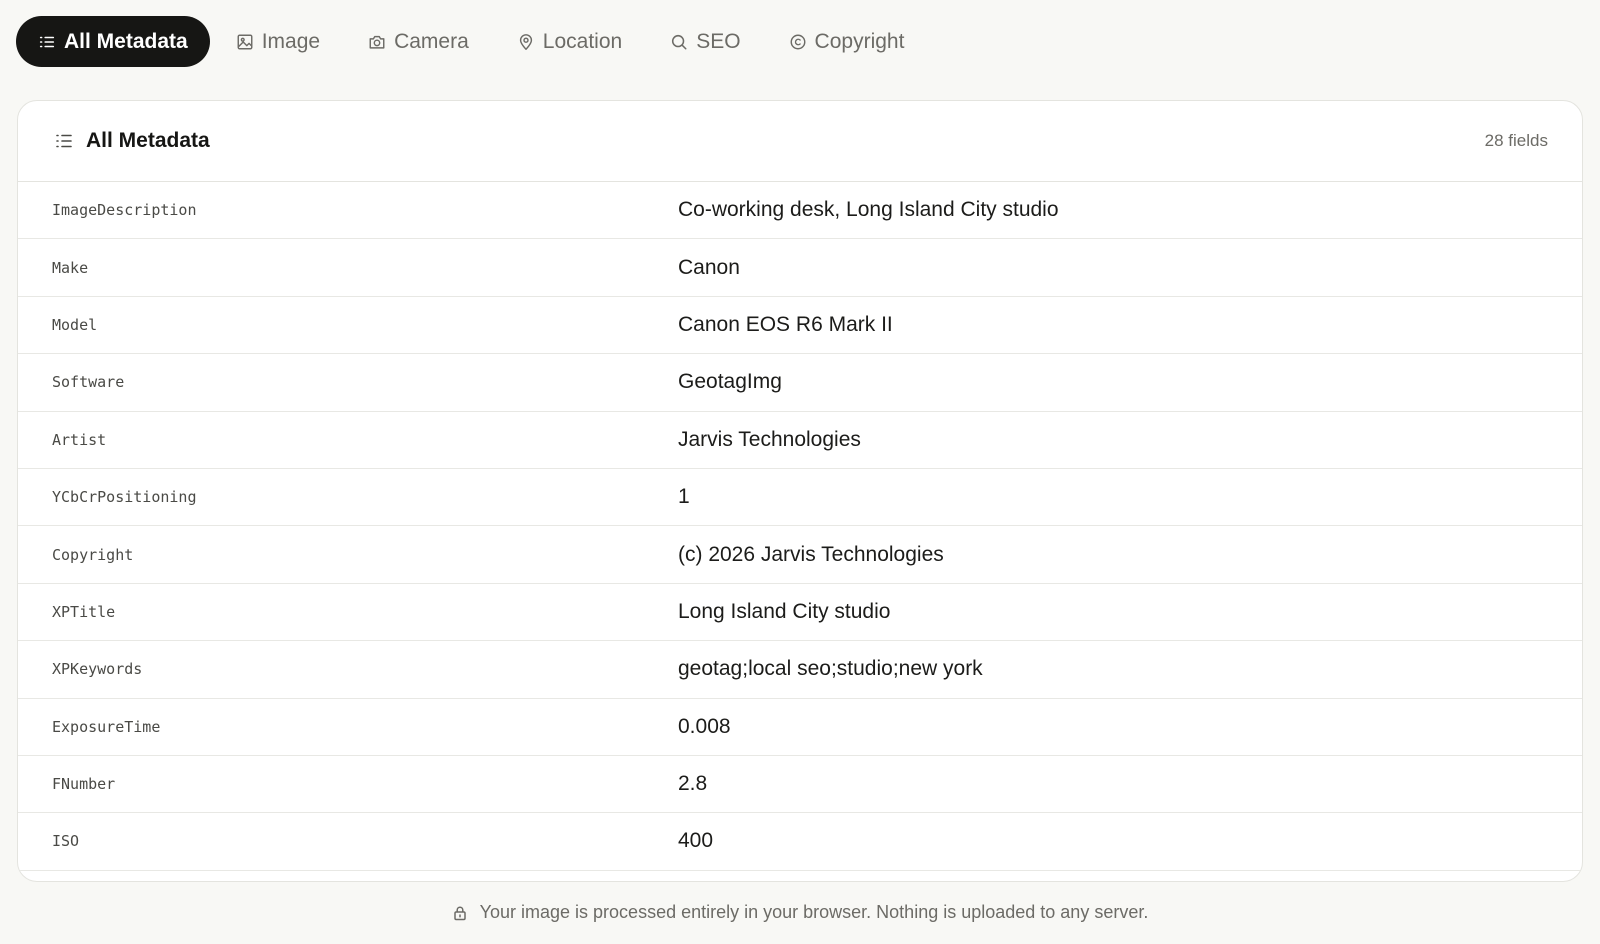 The height and width of the screenshot is (944, 1600). I want to click on search-icon, so click(679, 42).